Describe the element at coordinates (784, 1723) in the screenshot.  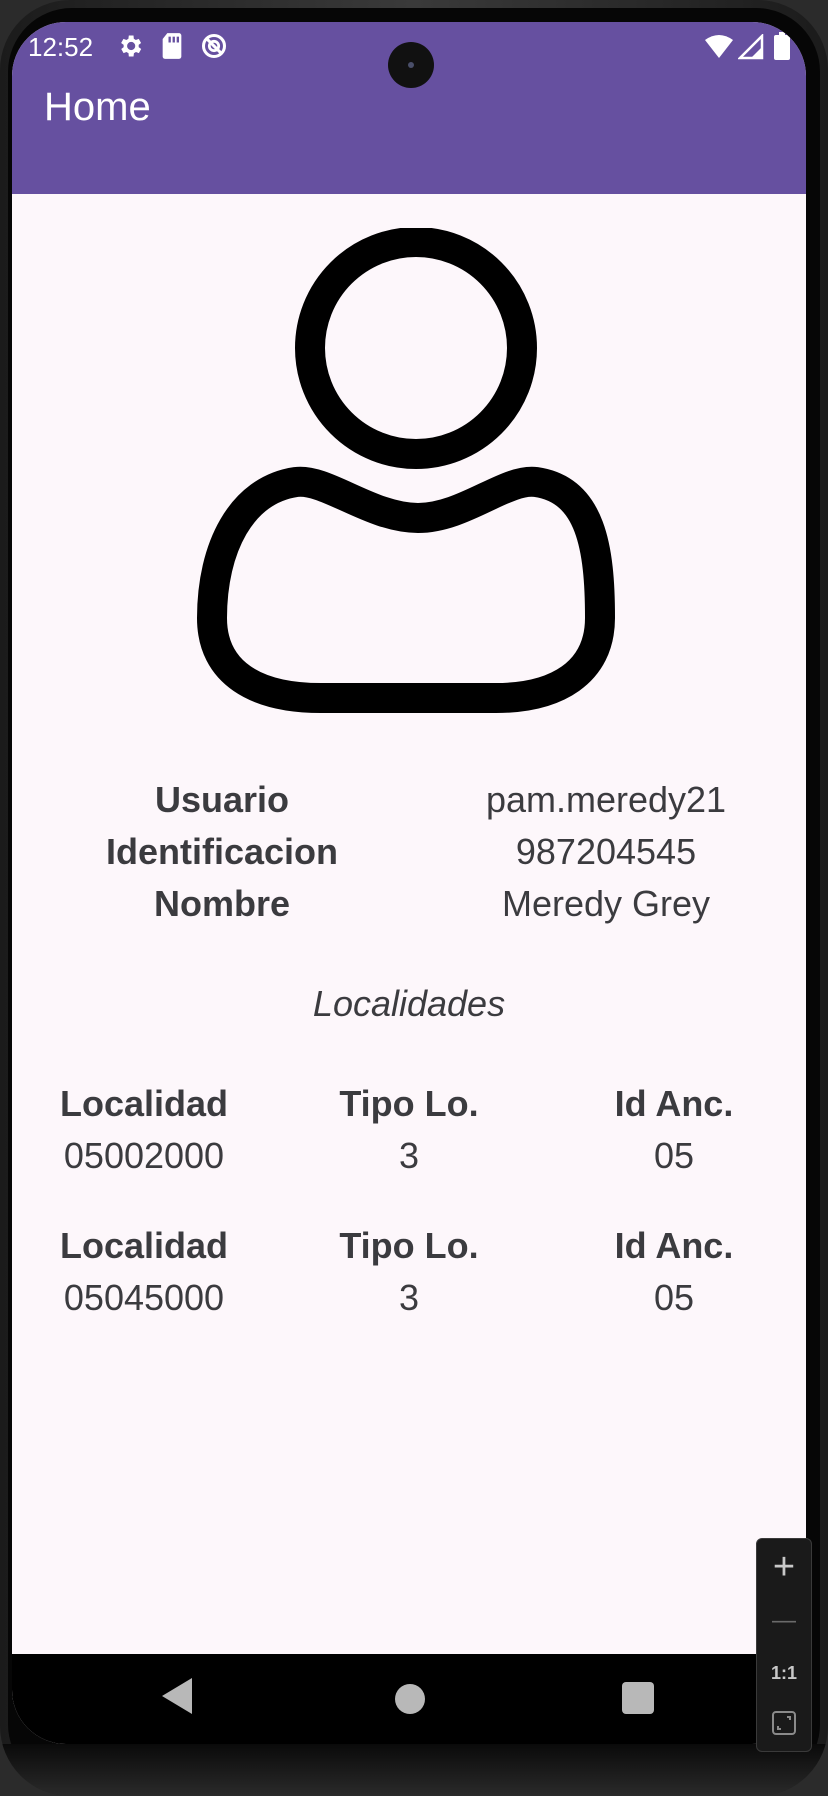
I see `fit-screen-icon` at that location.